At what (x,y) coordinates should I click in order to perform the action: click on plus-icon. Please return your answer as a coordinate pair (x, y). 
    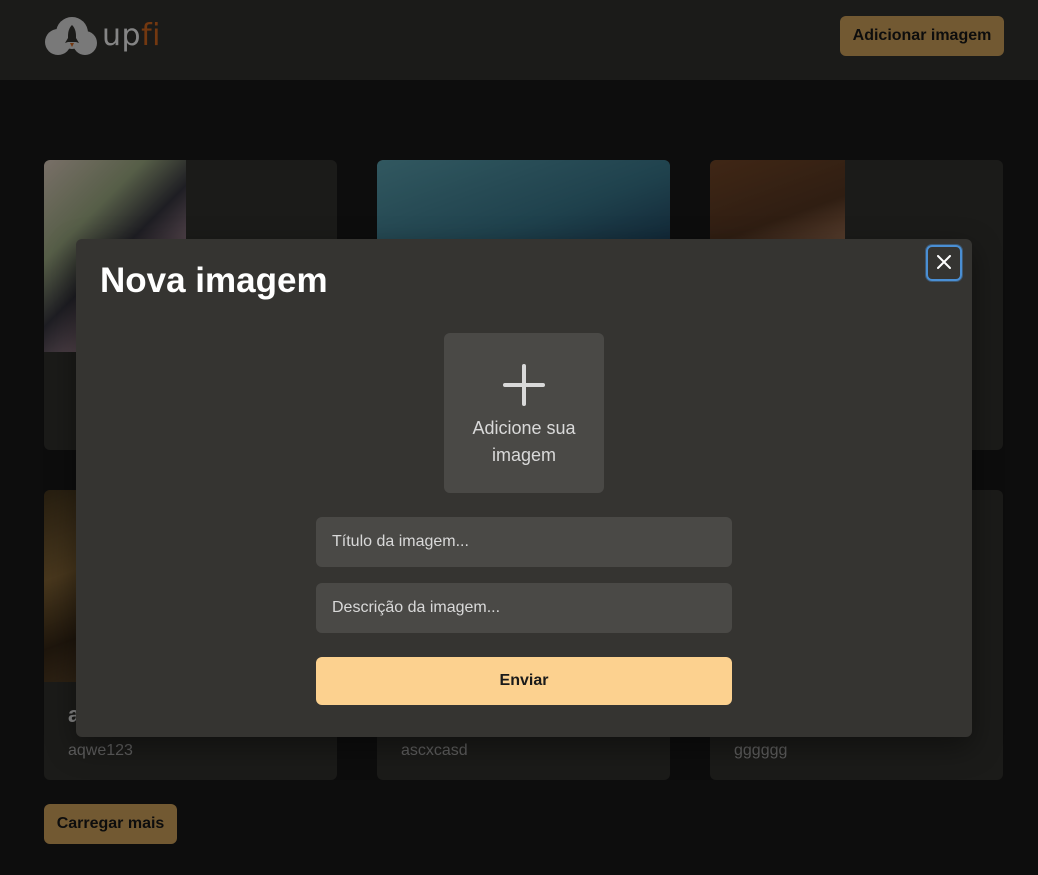
    Looking at the image, I should click on (524, 387).